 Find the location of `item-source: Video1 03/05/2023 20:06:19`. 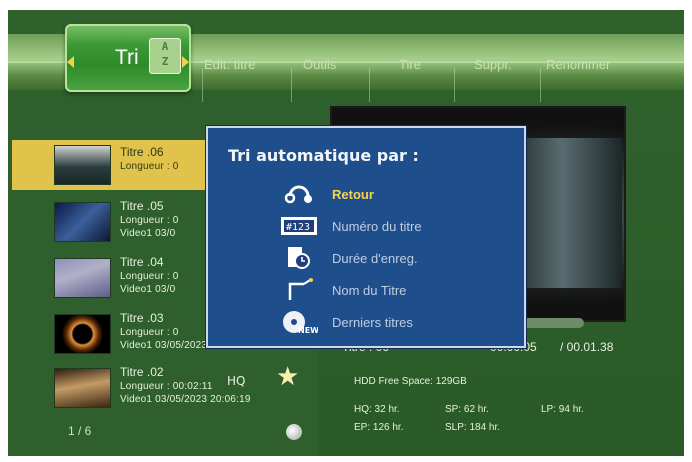

item-source: Video1 03/05/2023 20:06:19 is located at coordinates (185, 399).